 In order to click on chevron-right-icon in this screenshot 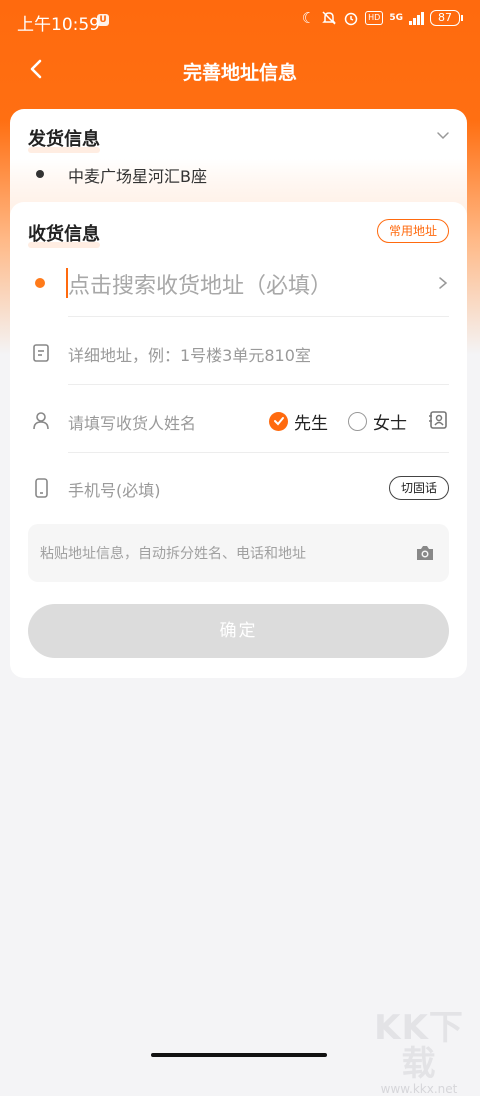, I will do `click(443, 283)`.